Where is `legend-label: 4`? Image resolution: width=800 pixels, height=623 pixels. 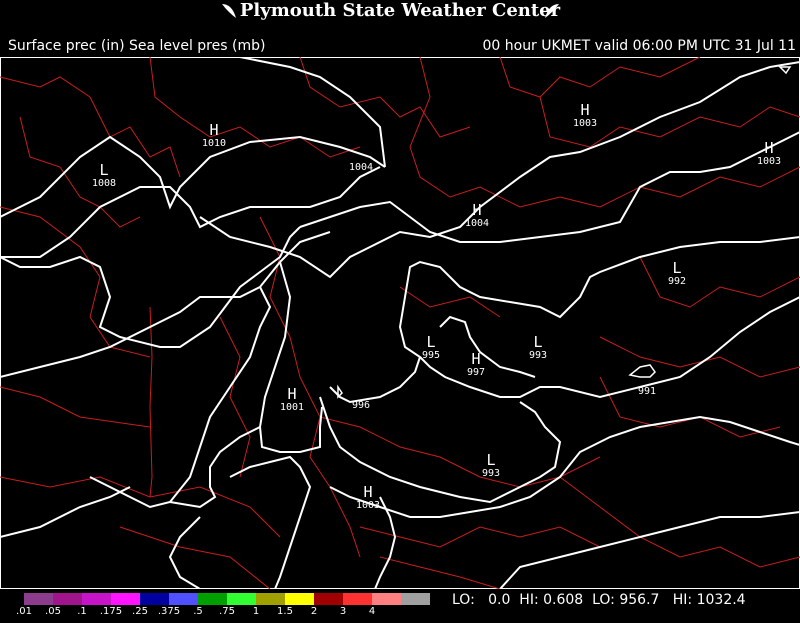
legend-label: 4 is located at coordinates (372, 611).